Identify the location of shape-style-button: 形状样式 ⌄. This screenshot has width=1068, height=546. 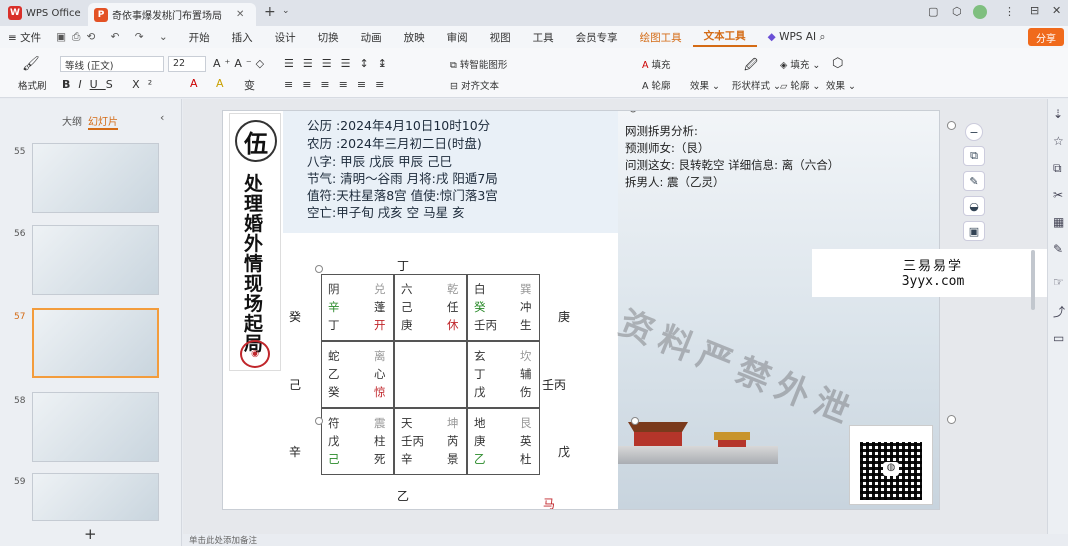
(756, 85).